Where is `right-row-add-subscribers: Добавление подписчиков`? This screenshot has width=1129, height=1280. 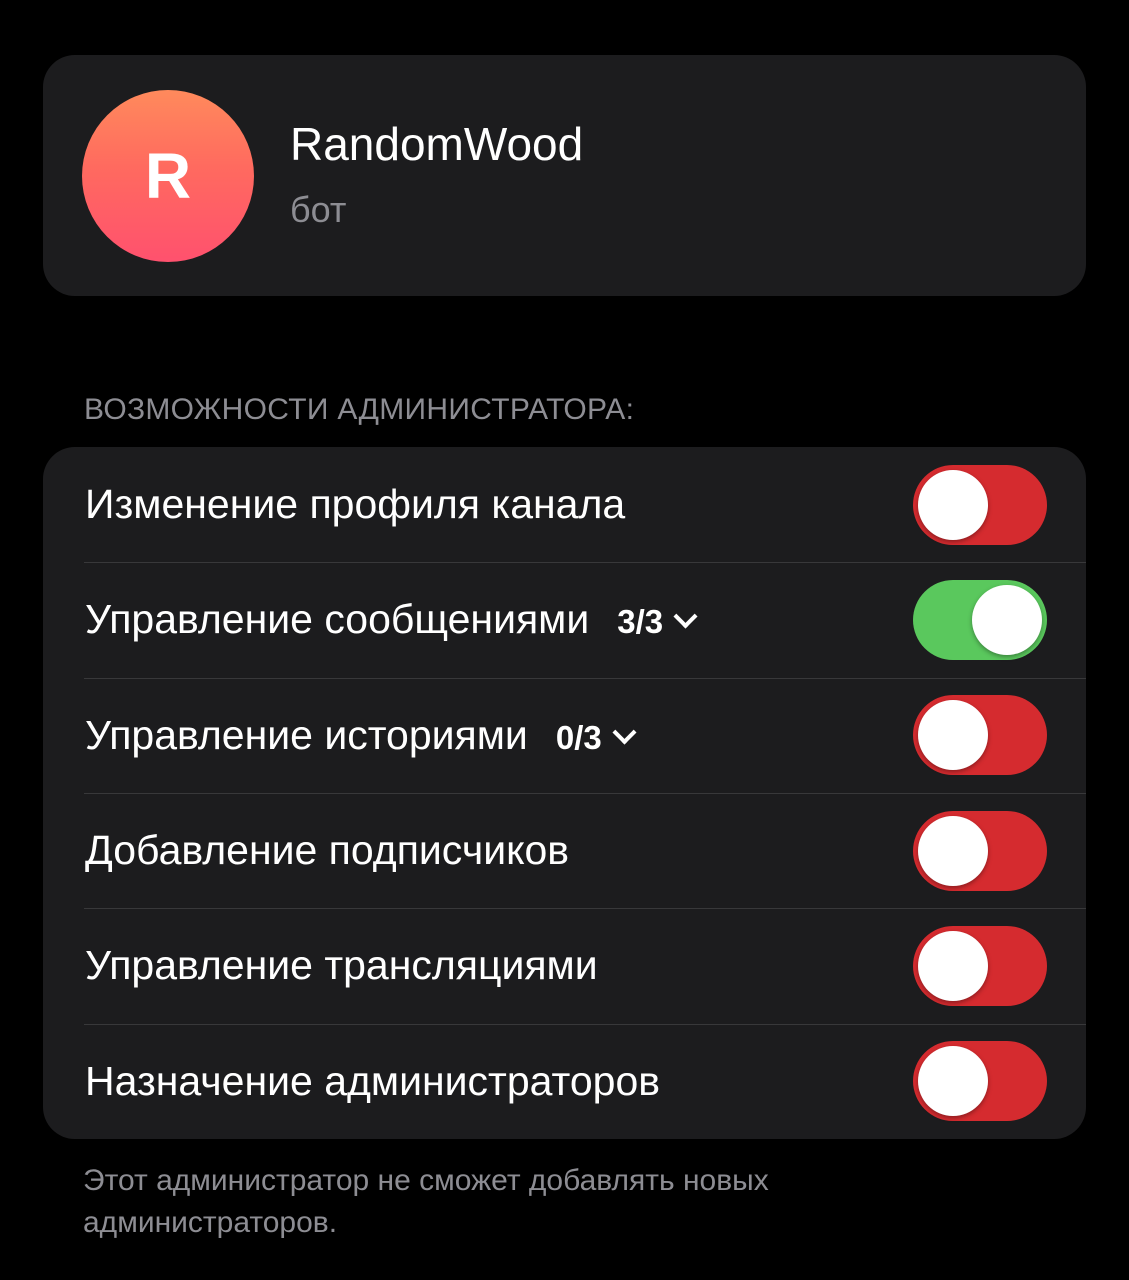 right-row-add-subscribers: Добавление подписчиков is located at coordinates (564, 850).